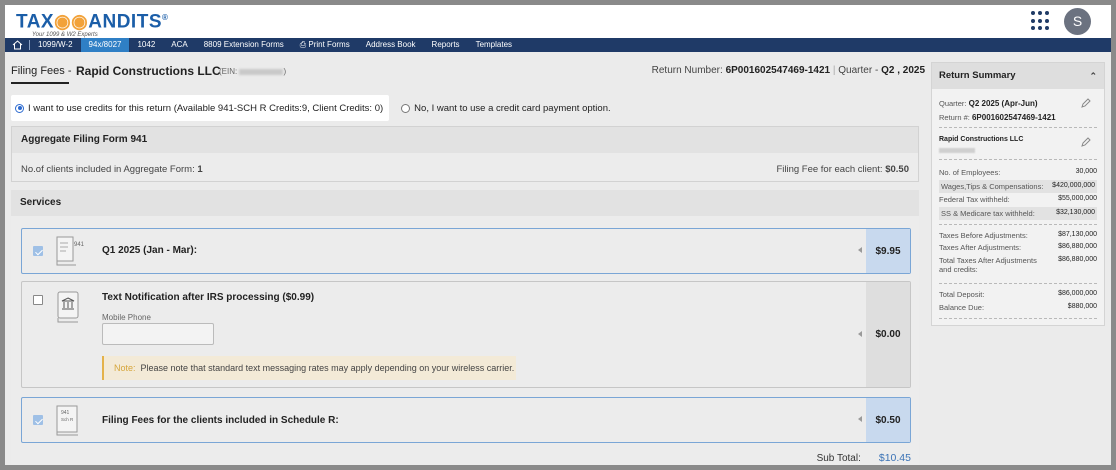 Image resolution: width=1116 pixels, height=470 pixels. What do you see at coordinates (244, 45) in the screenshot?
I see `nav-item-8809-extension: 8809 Extension Forms` at bounding box center [244, 45].